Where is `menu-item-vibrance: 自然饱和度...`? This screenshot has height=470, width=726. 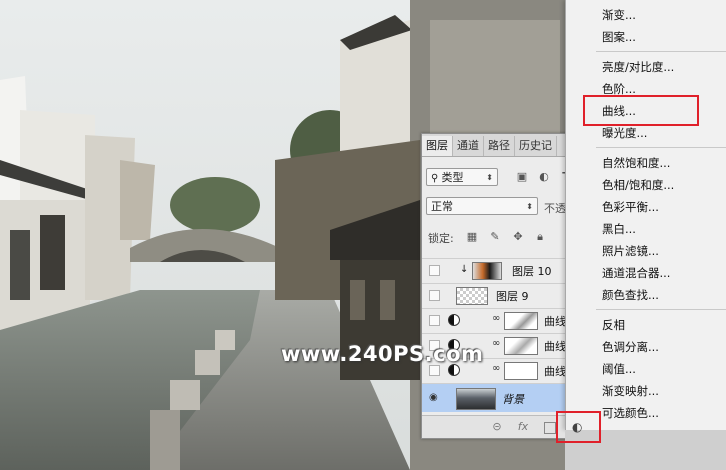 menu-item-vibrance: 自然饱和度... is located at coordinates (646, 163).